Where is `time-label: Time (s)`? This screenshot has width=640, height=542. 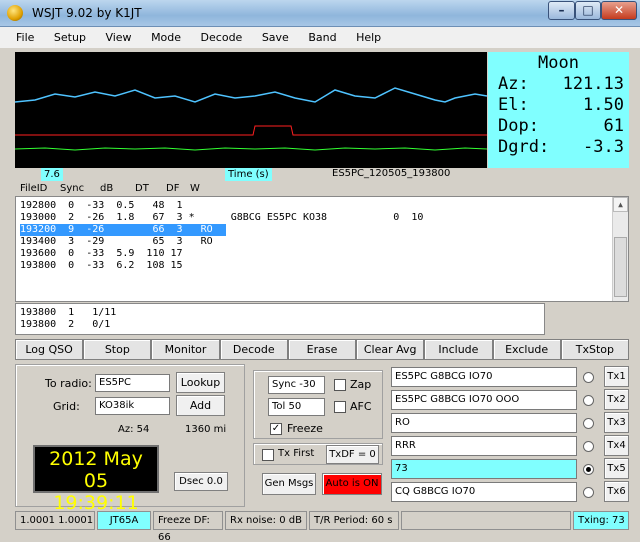
time-label: Time (s) is located at coordinates (248, 174).